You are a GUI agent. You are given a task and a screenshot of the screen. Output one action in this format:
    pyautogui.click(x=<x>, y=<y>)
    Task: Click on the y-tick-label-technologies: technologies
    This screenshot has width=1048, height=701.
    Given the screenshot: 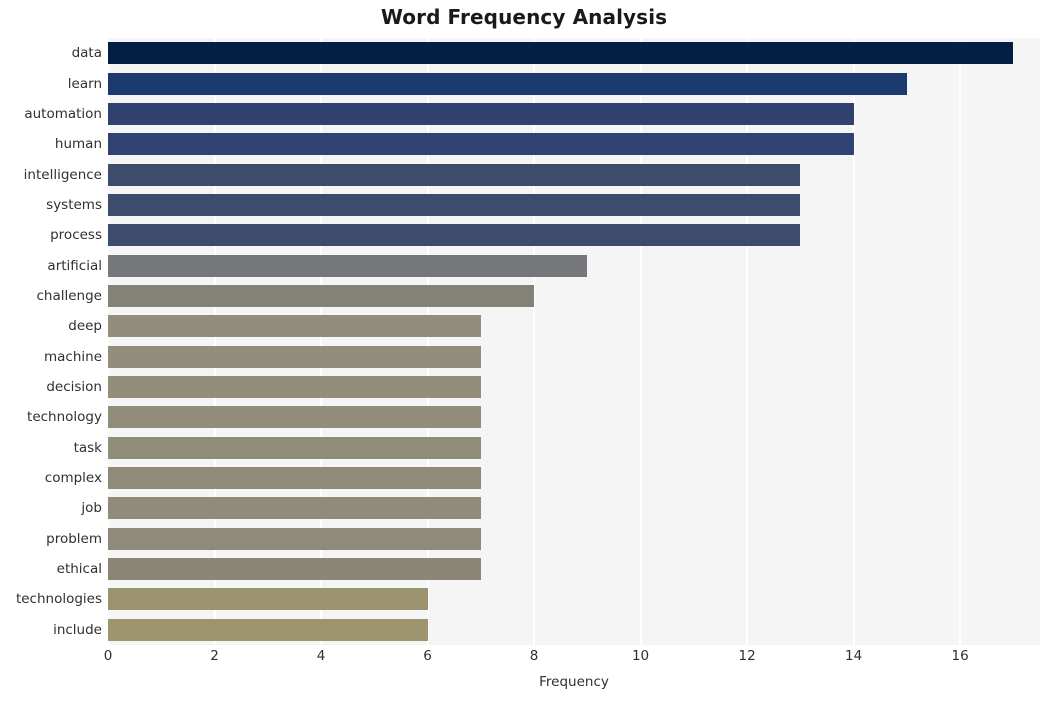 What is the action you would take?
    pyautogui.click(x=58, y=599)
    